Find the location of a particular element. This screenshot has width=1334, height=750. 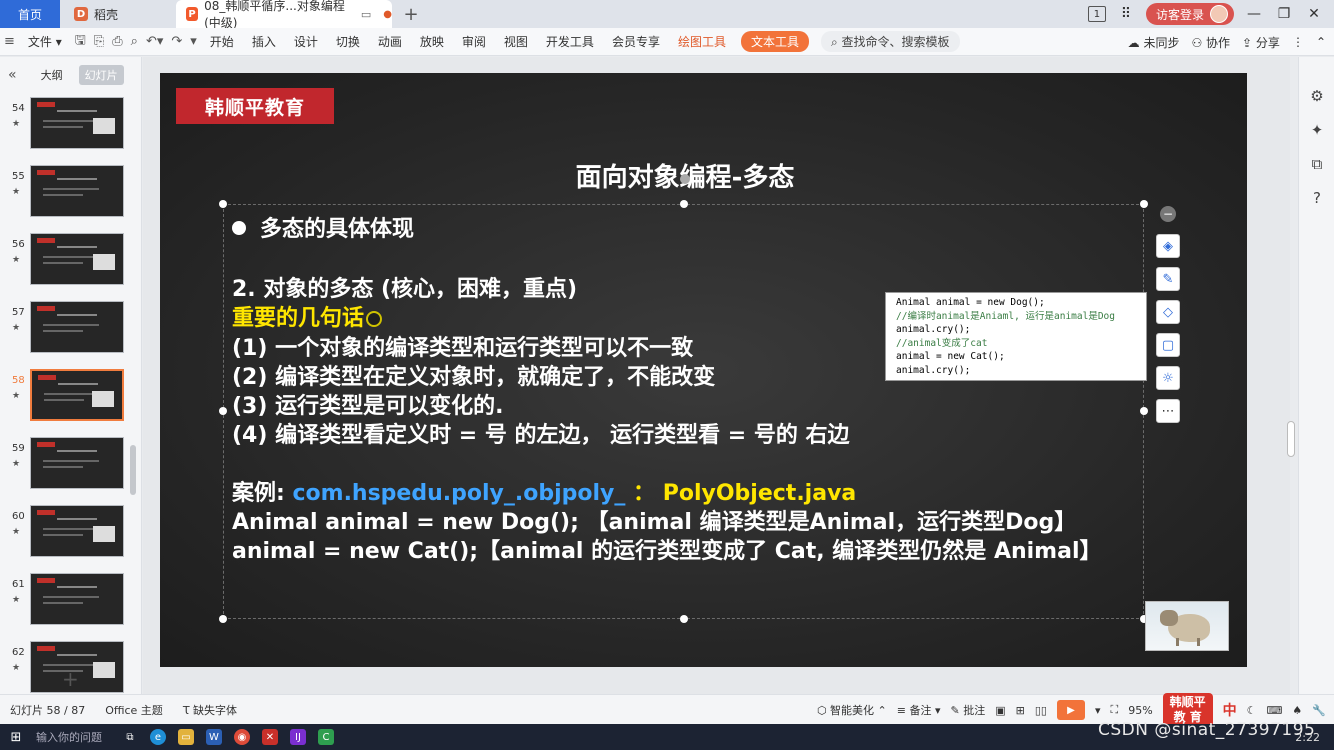

normal-view-icon: ▣ is located at coordinates (1000, 710).